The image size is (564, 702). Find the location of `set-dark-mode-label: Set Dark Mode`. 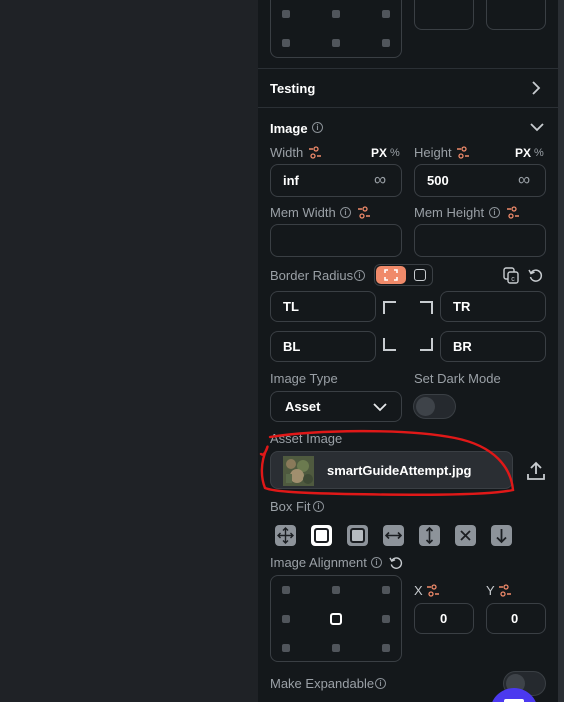

set-dark-mode-label: Set Dark Mode is located at coordinates (457, 378).